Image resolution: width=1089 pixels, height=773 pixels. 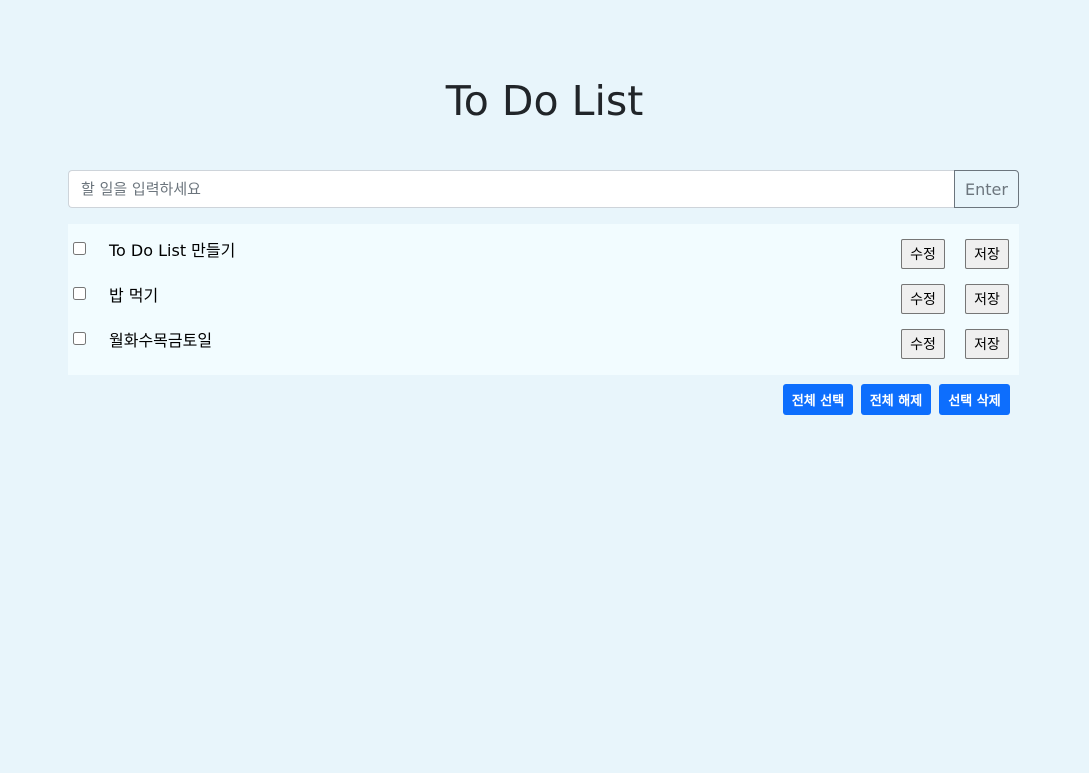 What do you see at coordinates (134, 295) in the screenshot?
I see `todo-text: 밥 먹기` at bounding box center [134, 295].